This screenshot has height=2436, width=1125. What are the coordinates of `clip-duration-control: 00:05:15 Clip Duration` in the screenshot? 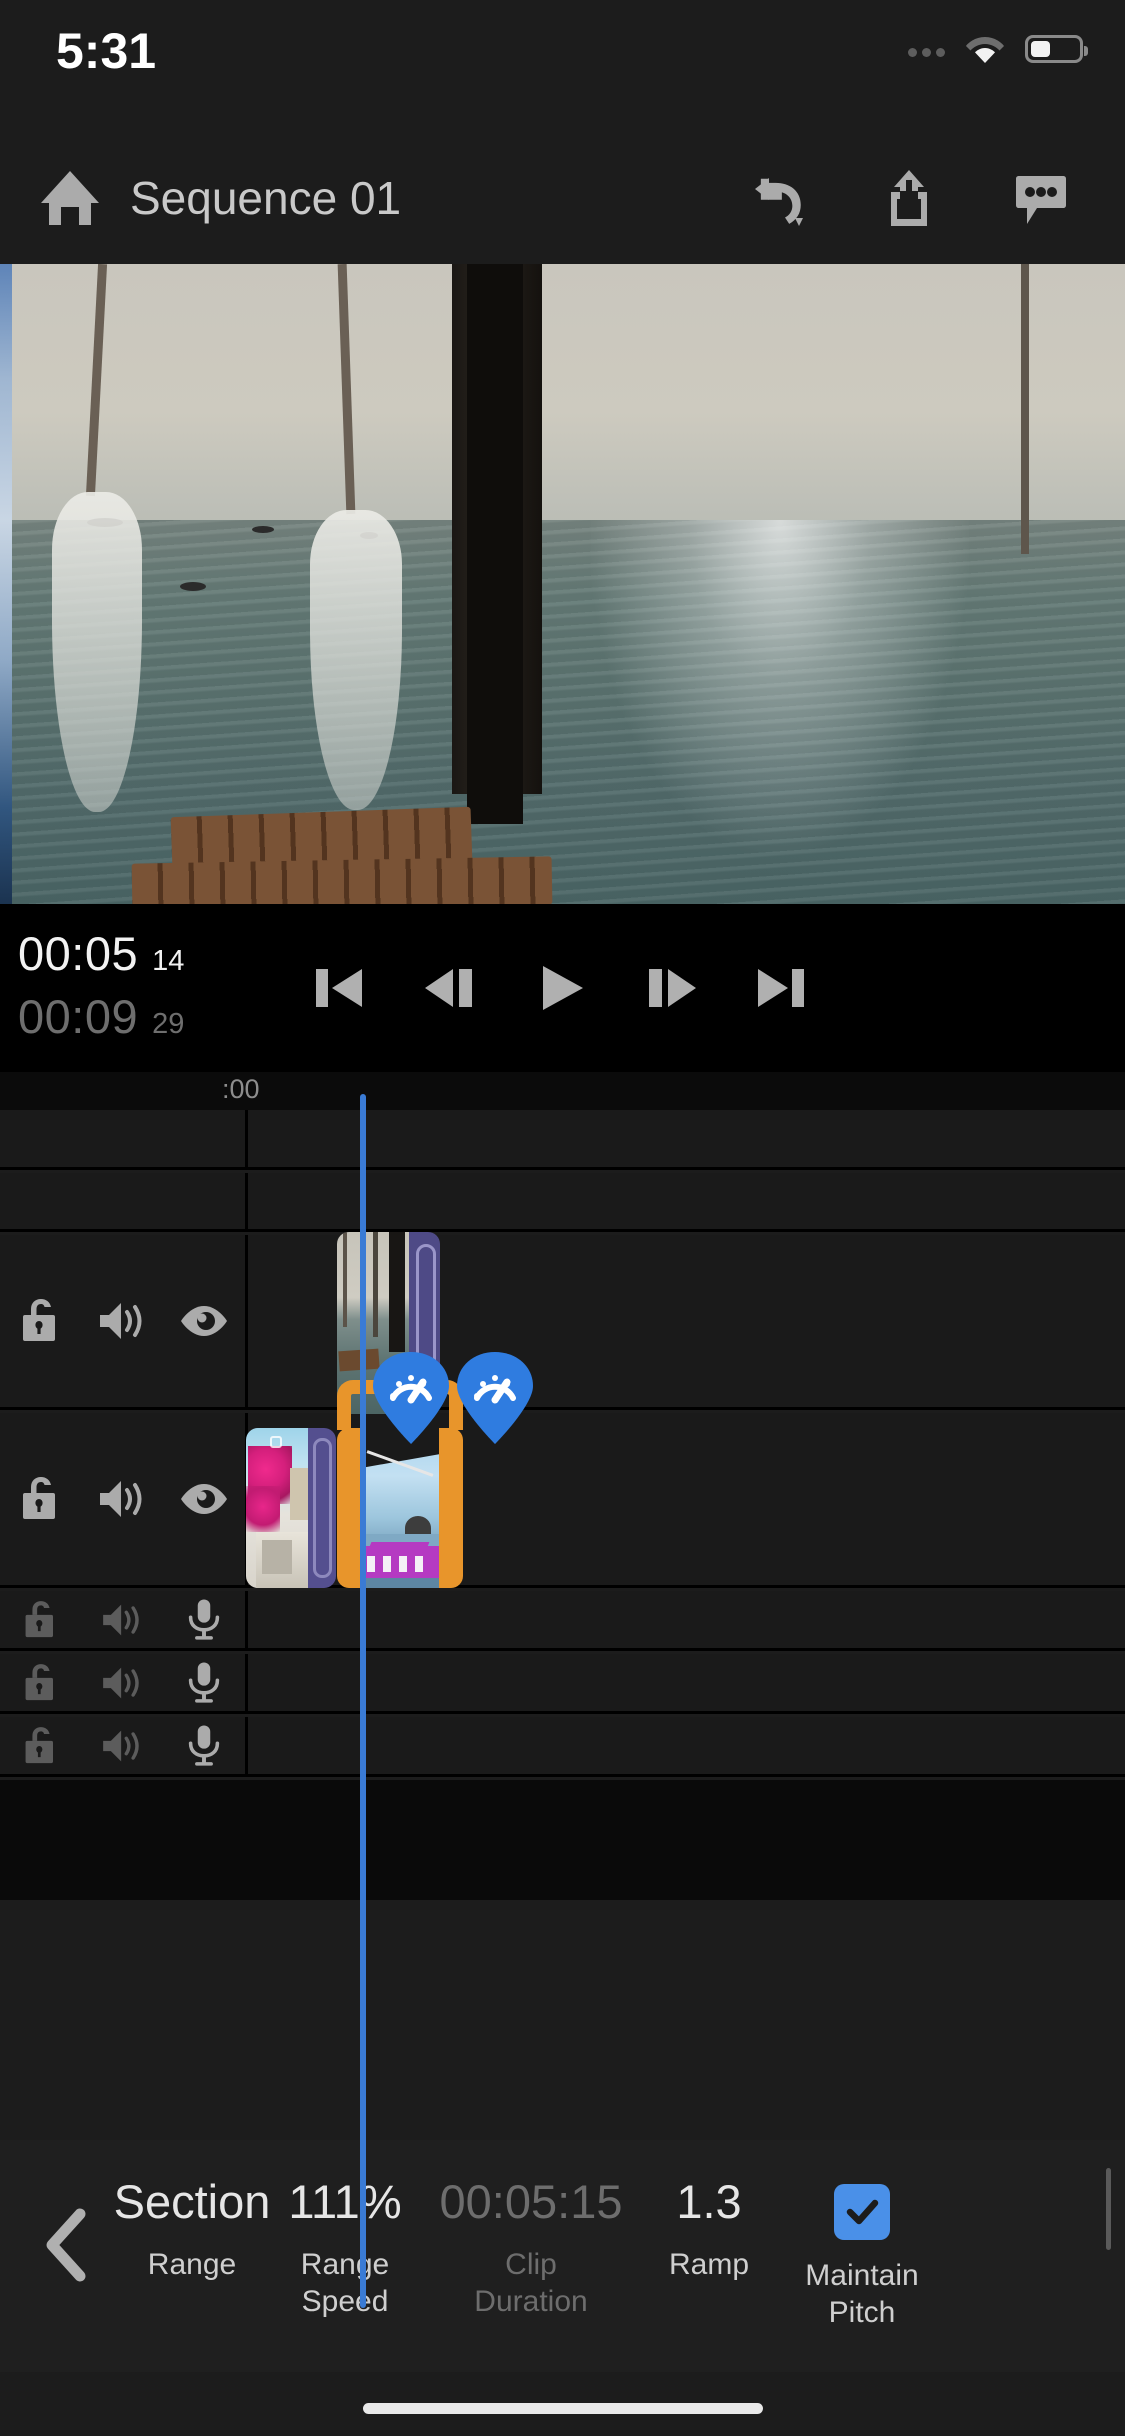 It's located at (531, 2230).